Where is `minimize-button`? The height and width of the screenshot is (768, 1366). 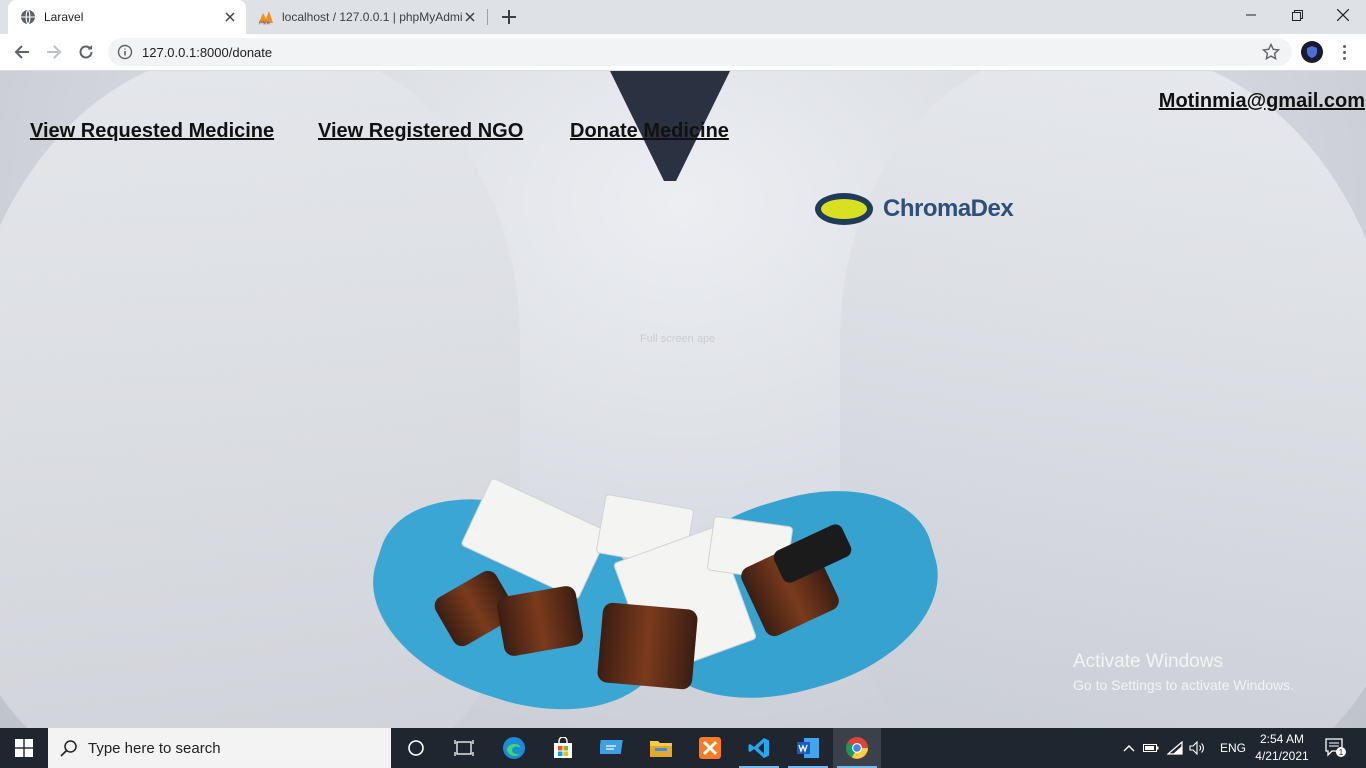
minimize-button is located at coordinates (1251, 15).